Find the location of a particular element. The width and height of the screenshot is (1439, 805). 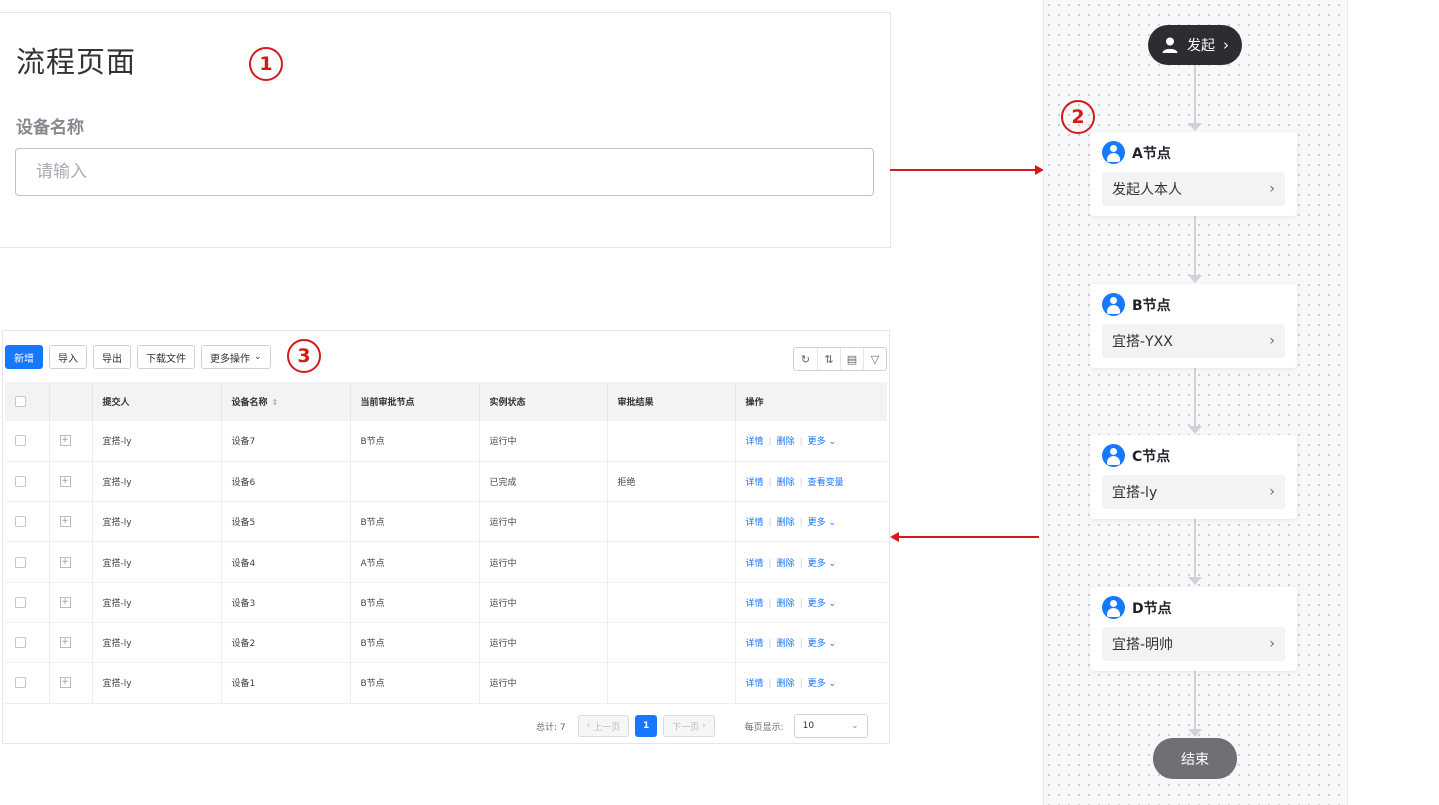

page-title: 流程页面 is located at coordinates (76, 62).